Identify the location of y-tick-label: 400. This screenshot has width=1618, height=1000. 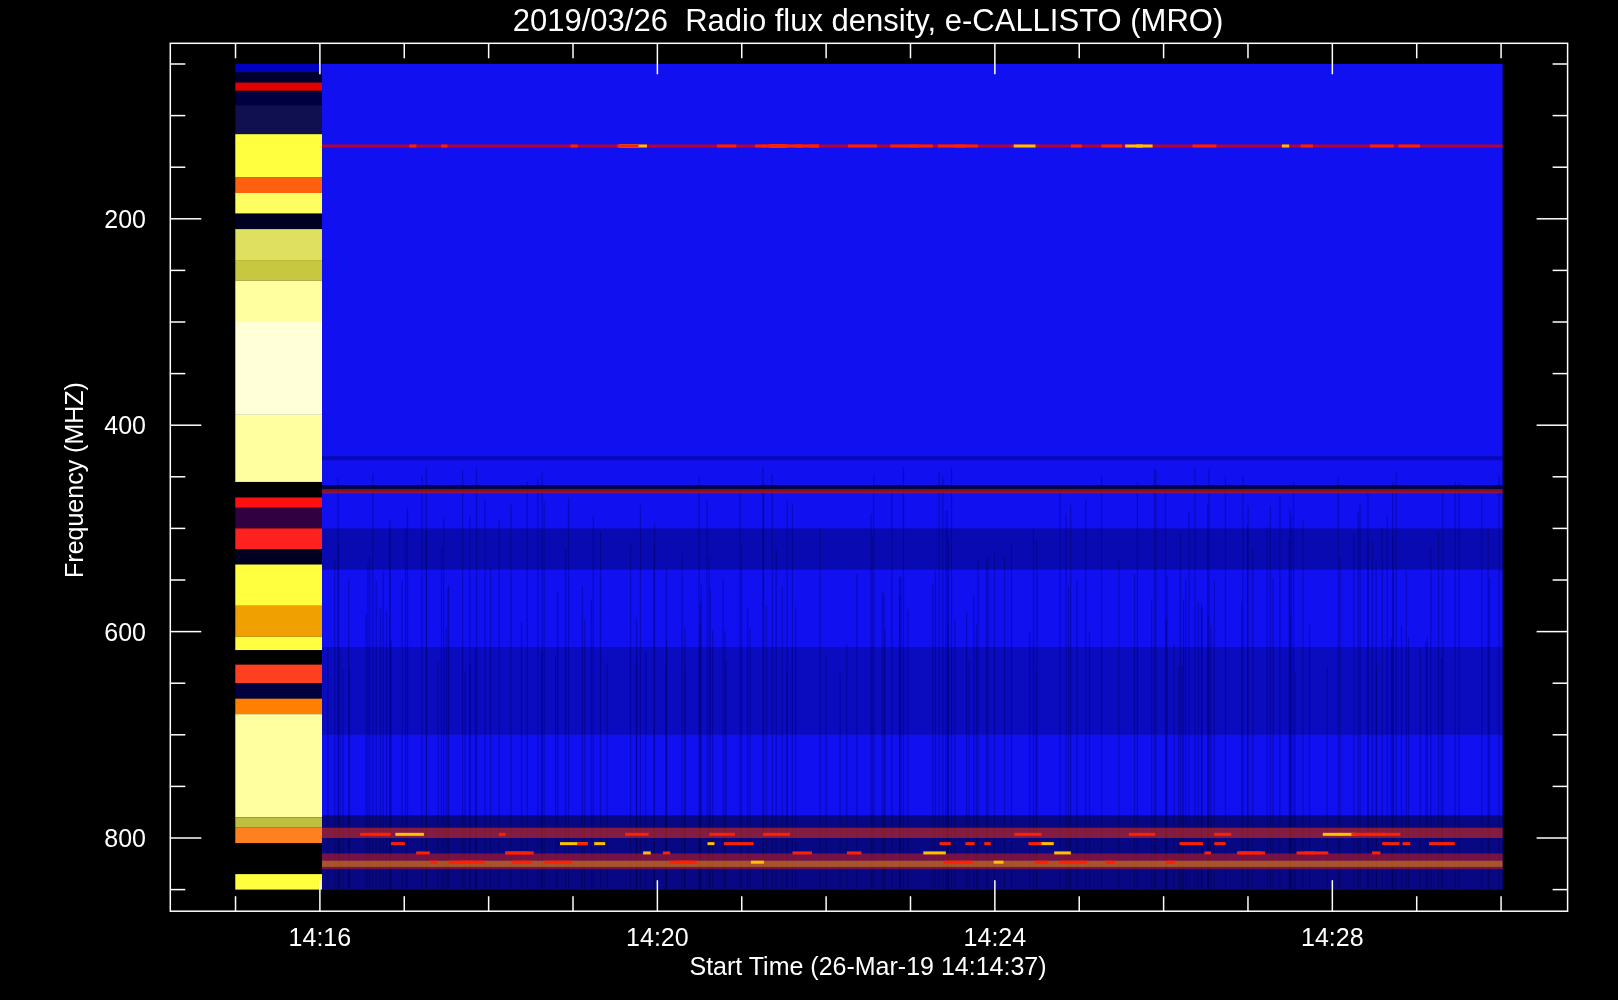
(125, 425).